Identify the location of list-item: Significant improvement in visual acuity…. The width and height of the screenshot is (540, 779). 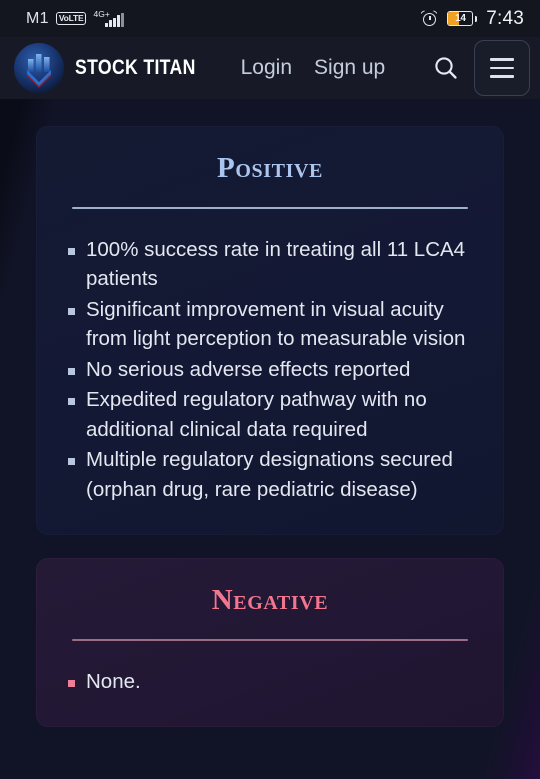
(270, 324).